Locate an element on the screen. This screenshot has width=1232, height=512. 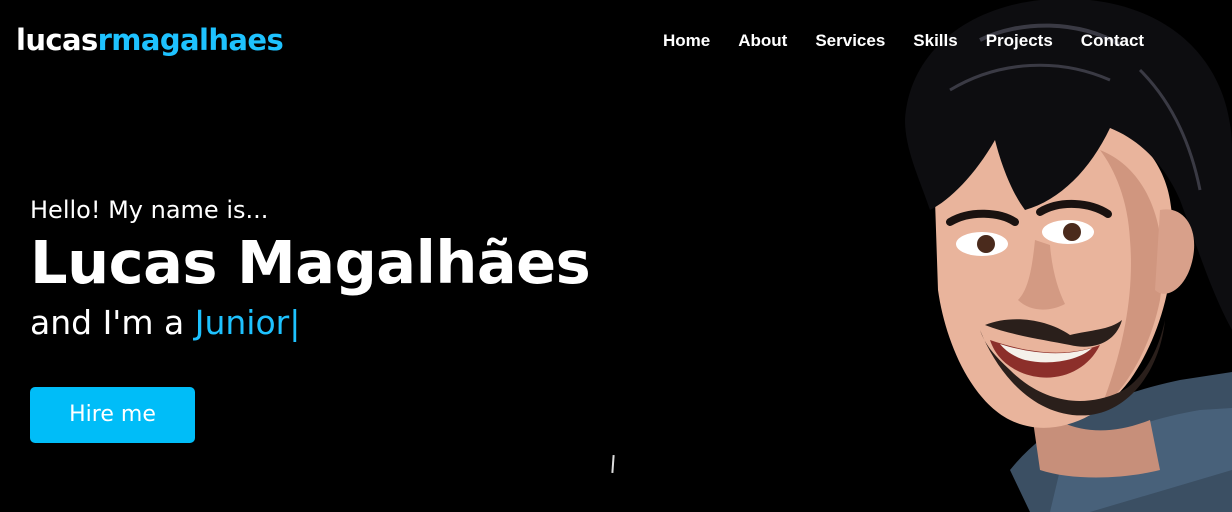
logo-text-primary: lucas is located at coordinates (57, 40).